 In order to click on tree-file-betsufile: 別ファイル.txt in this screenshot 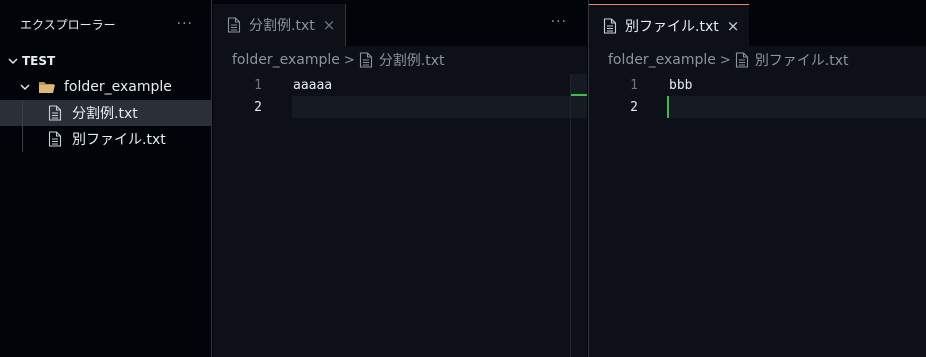, I will do `click(105, 139)`.